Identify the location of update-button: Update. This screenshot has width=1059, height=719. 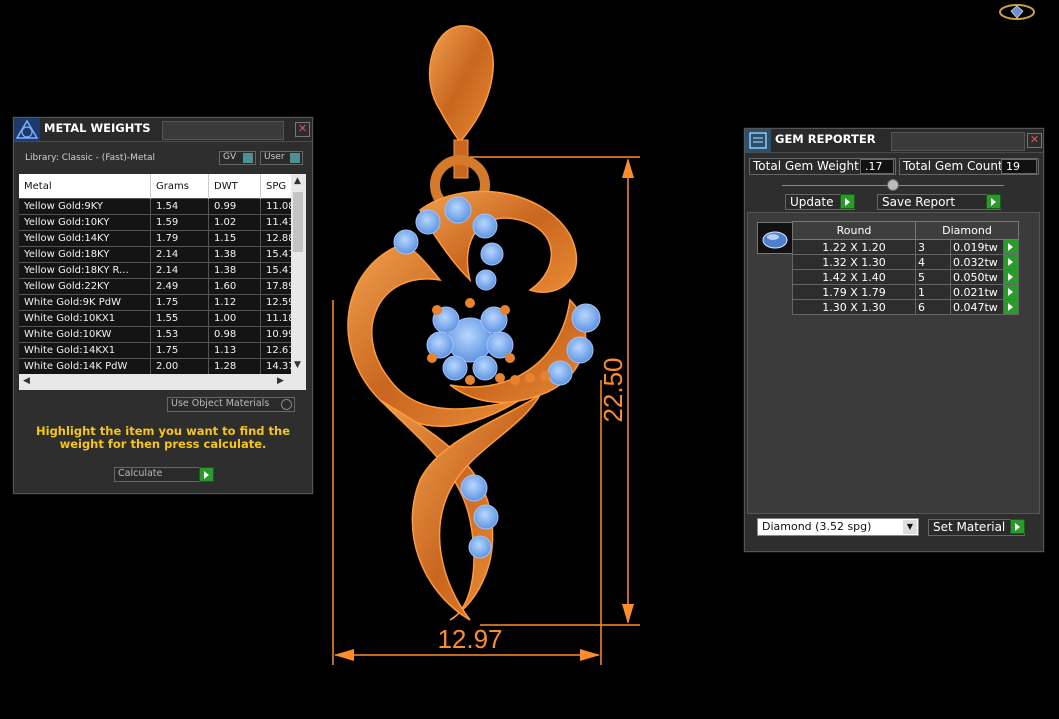
(820, 202).